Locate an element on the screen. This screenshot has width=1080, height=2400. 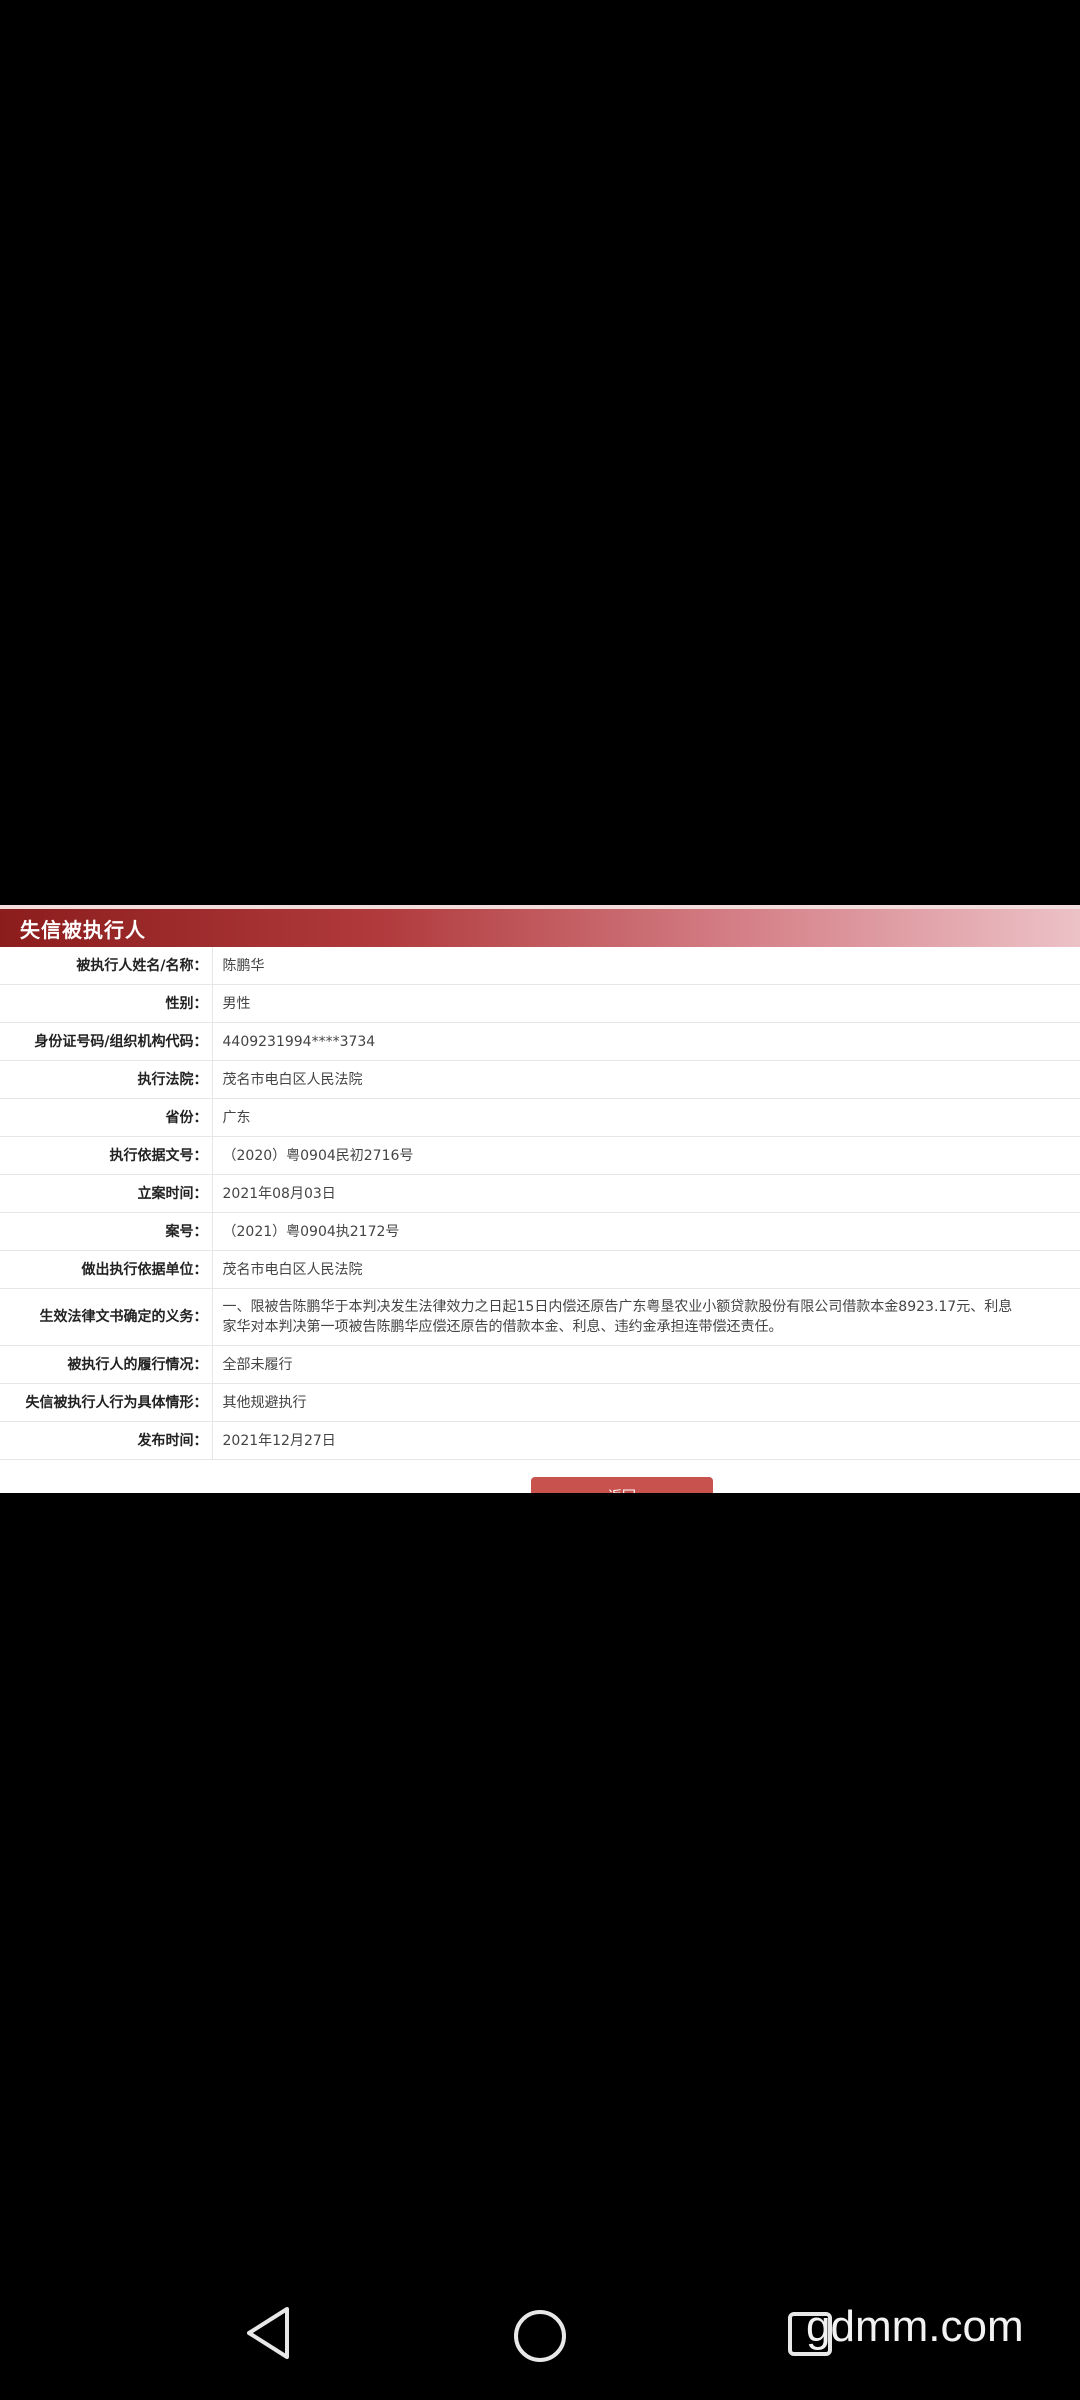
info-row-id: 身份证号码/组织机构代码： 4409231994****3734 is located at coordinates (540, 1041).